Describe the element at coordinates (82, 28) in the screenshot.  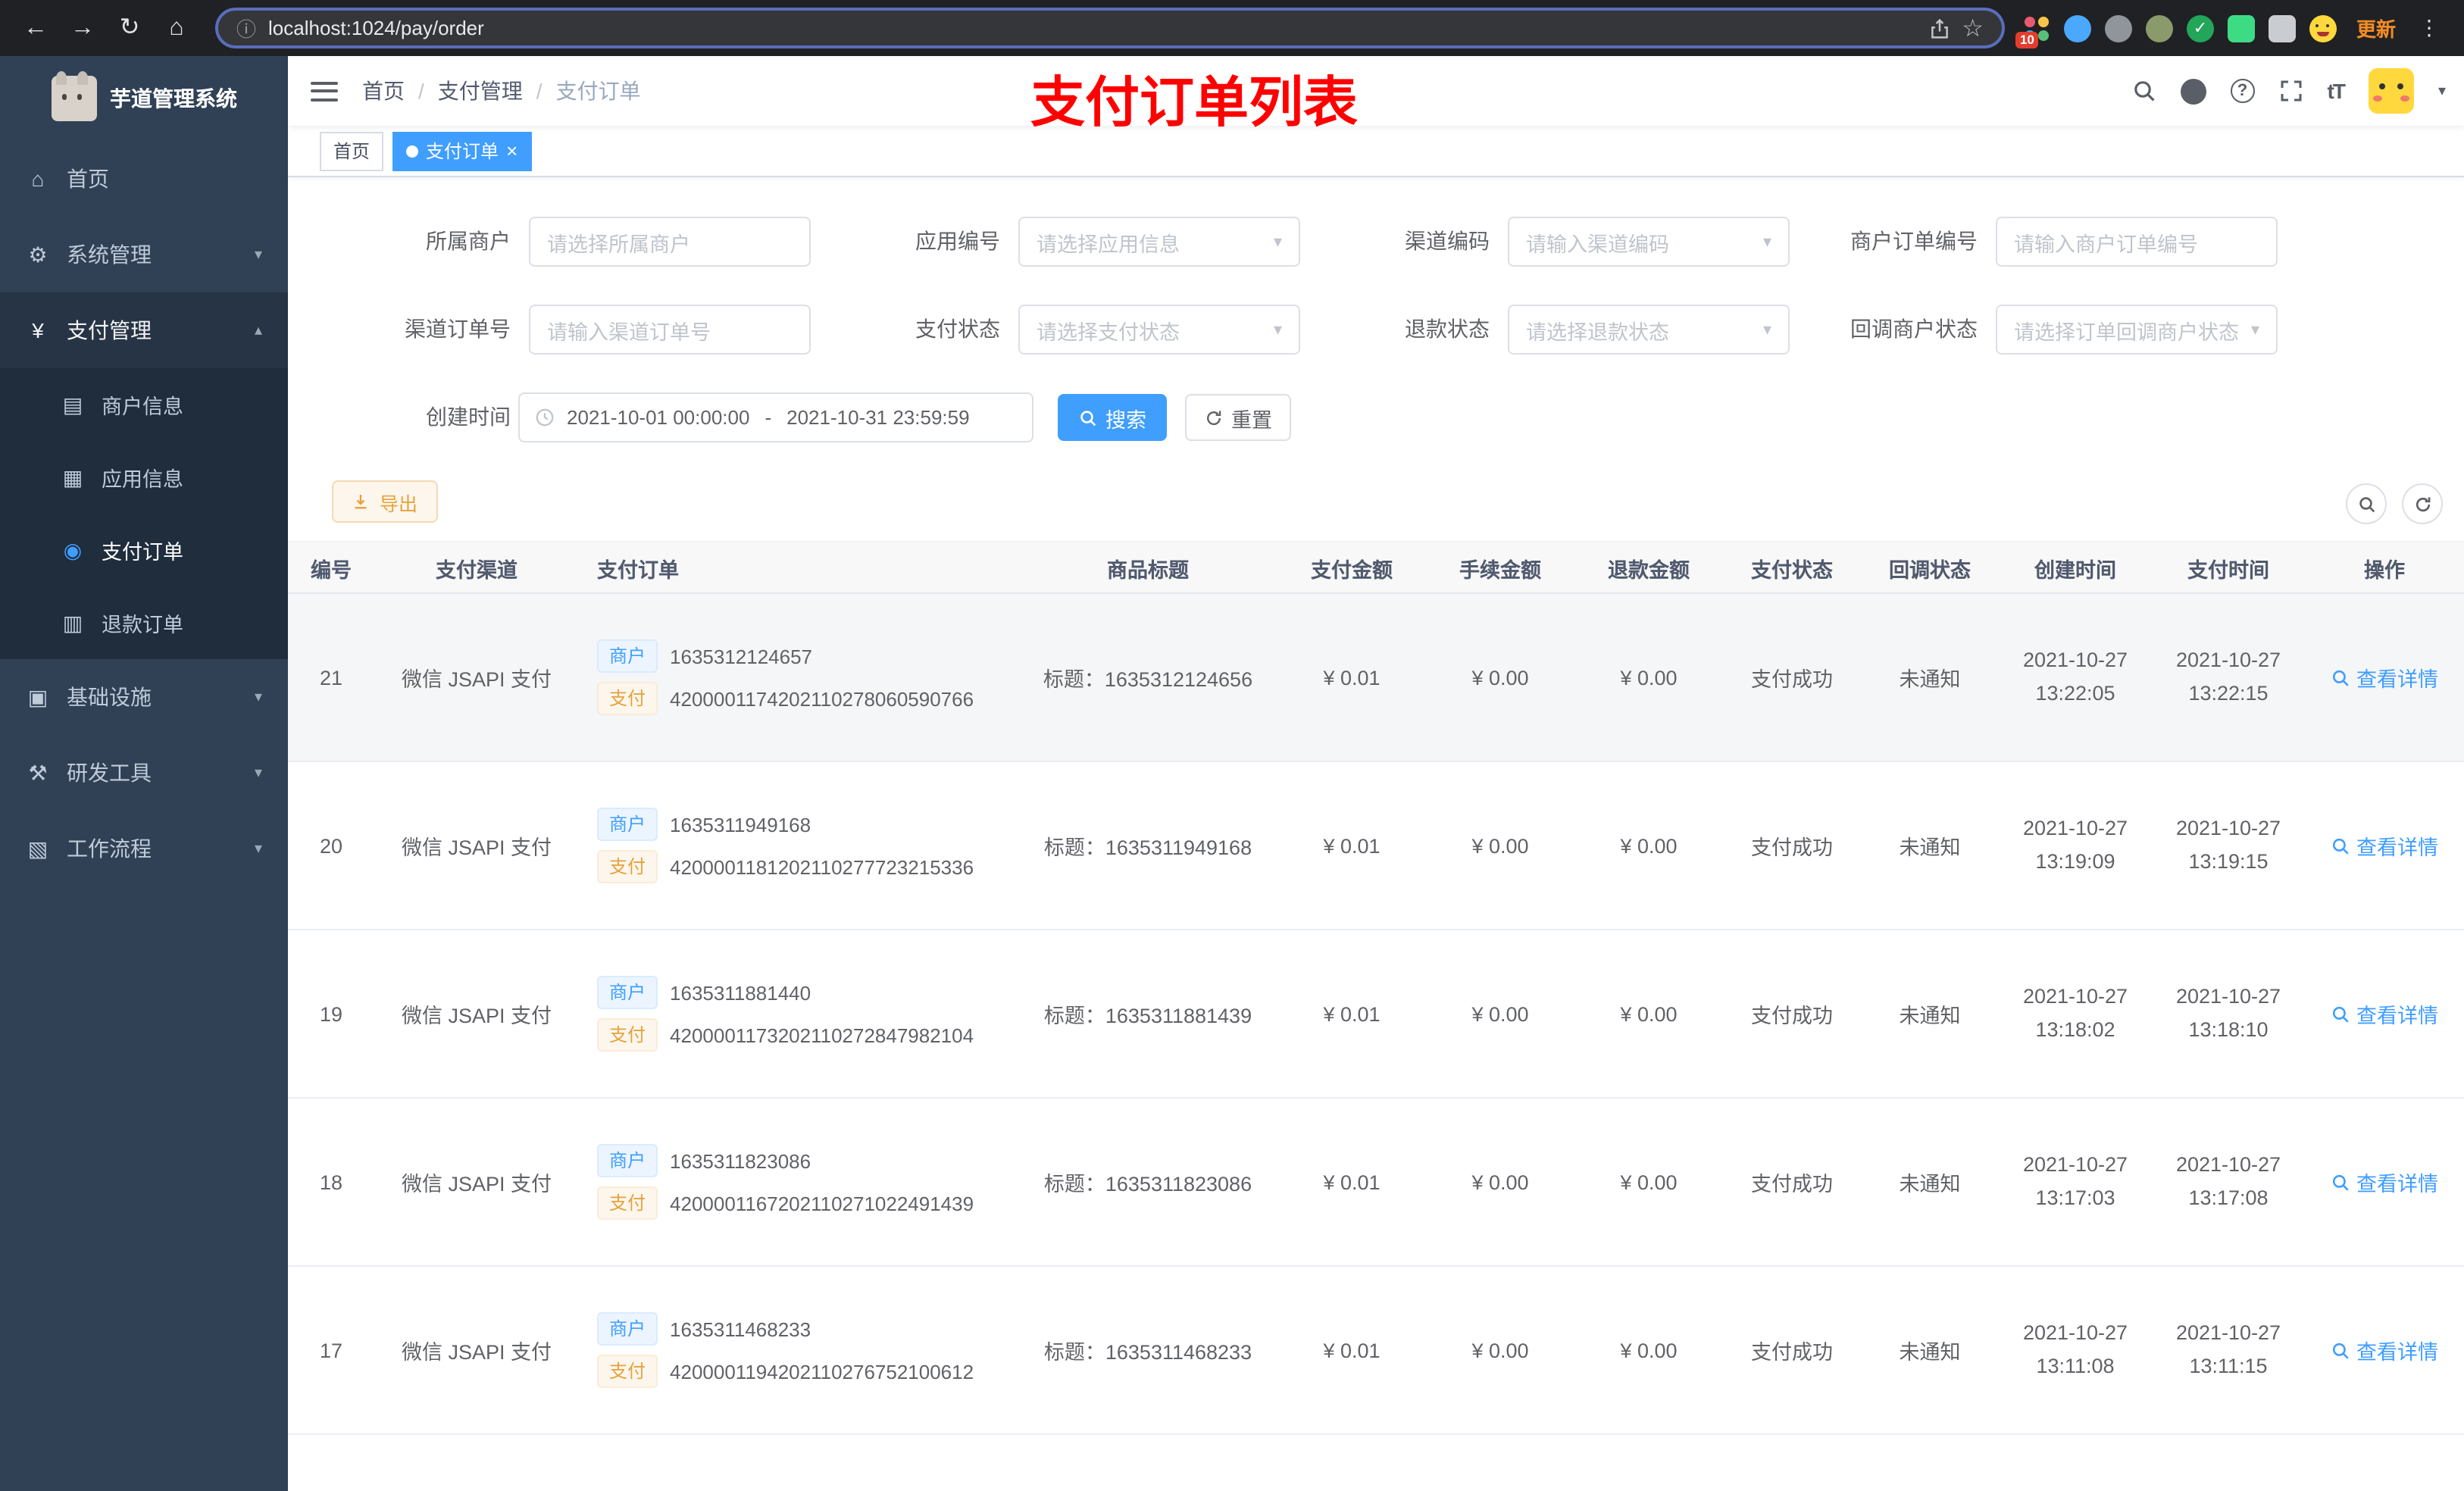
I see `forward-icon: →` at that location.